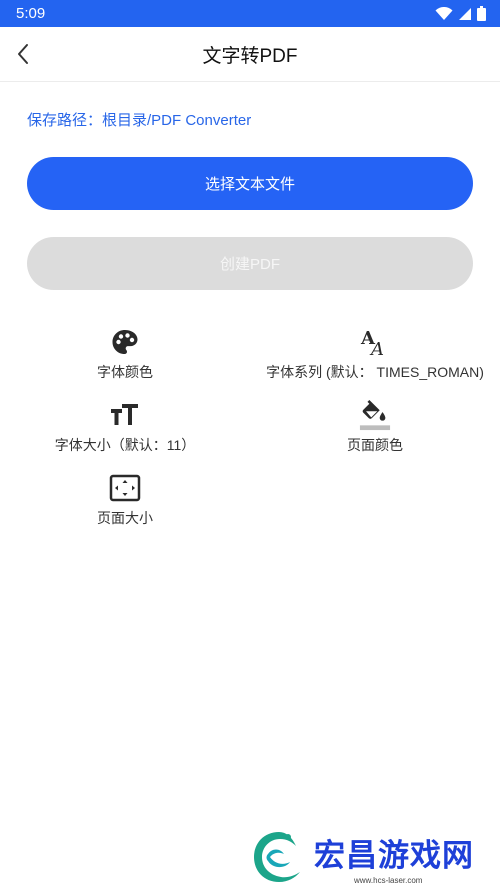 This screenshot has width=500, height=888. I want to click on font-size-label: 字体大小（默认：11）, so click(125, 445).